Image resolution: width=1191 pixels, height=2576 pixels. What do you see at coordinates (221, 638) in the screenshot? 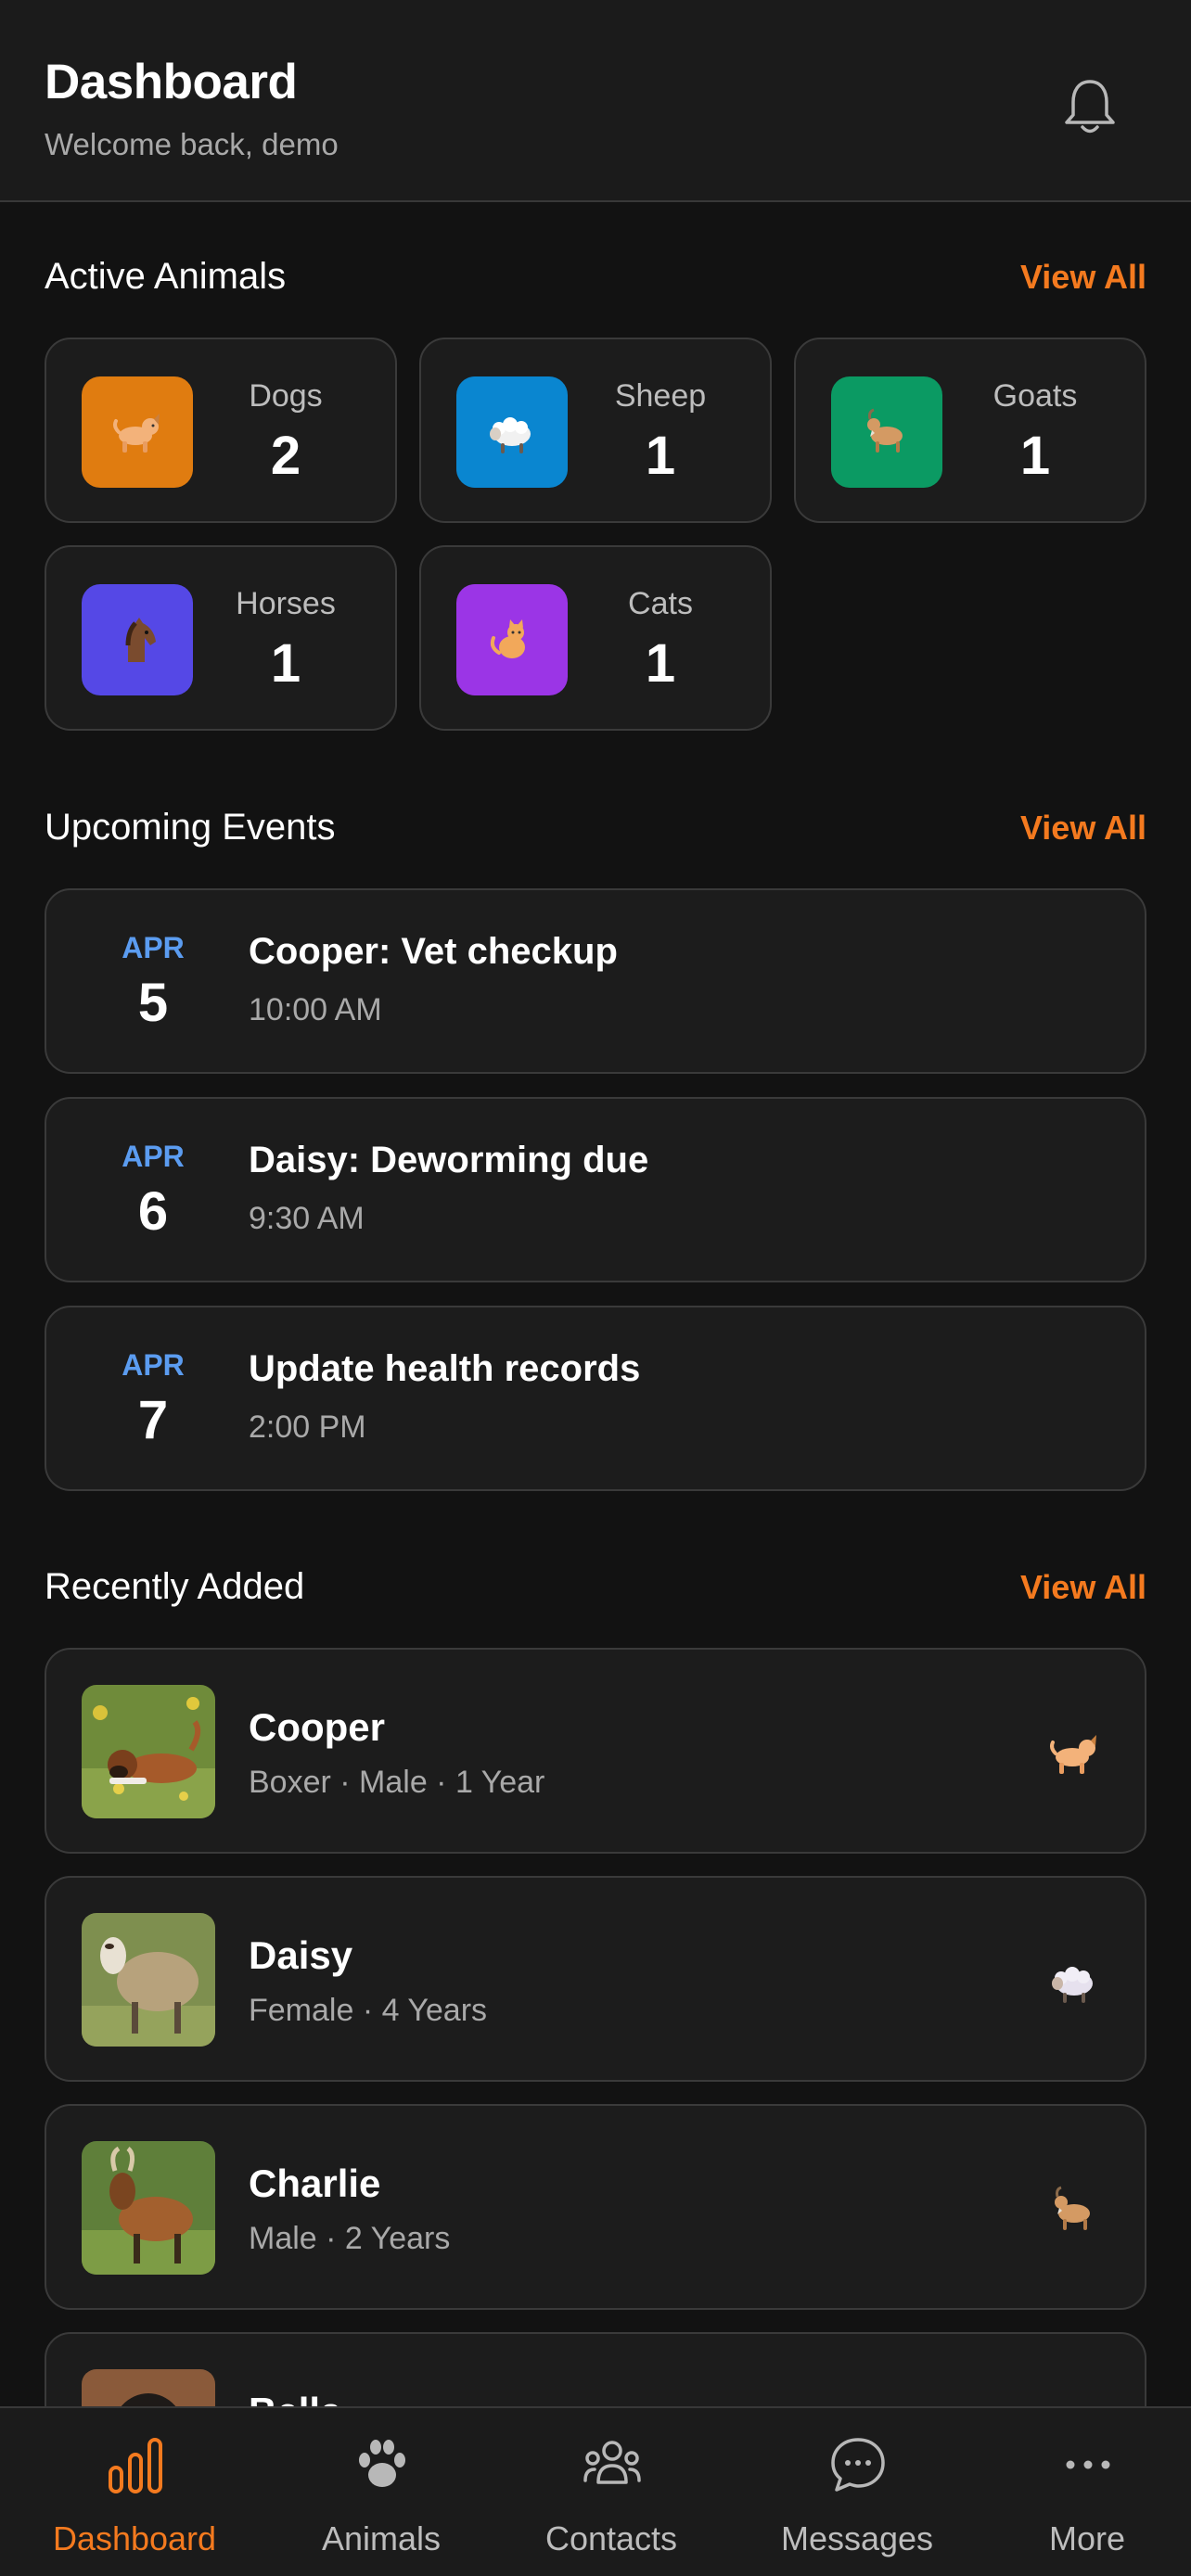
I see `category-card-horses: Horses 1` at bounding box center [221, 638].